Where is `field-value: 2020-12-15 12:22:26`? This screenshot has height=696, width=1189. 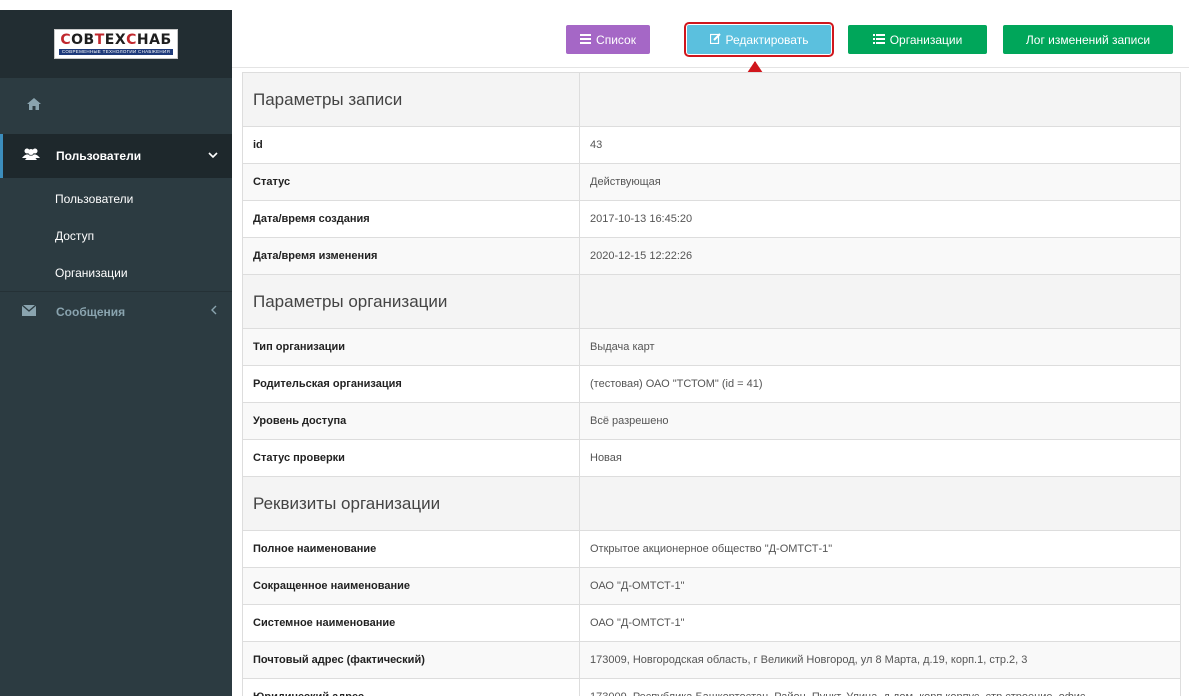
field-value: 2020-12-15 12:22:26 is located at coordinates (880, 256).